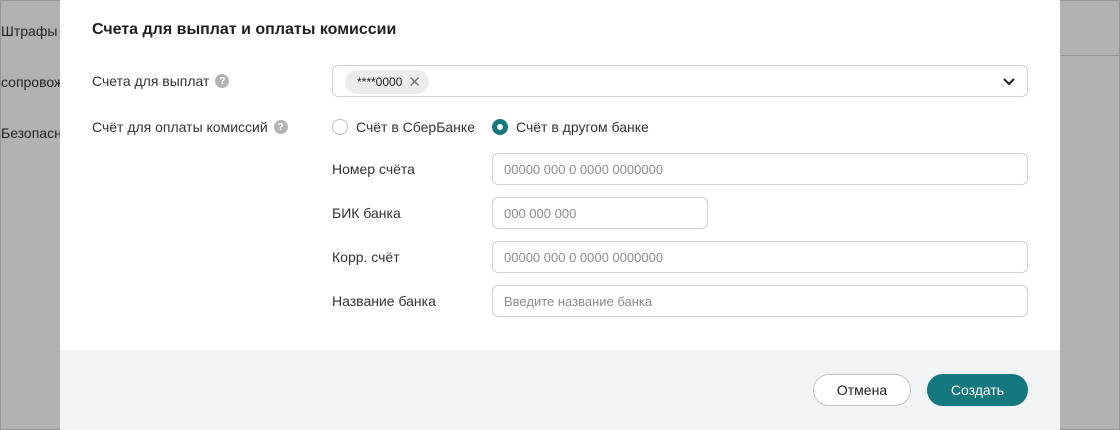 Image resolution: width=1120 pixels, height=430 pixels. I want to click on account-chip: ****0000 ✕, so click(387, 82).